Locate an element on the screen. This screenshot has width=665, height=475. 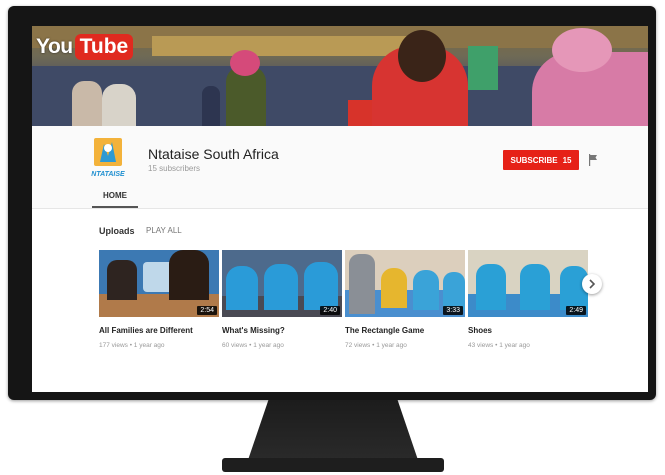
video-views: 60 views is located at coordinates (235, 345).